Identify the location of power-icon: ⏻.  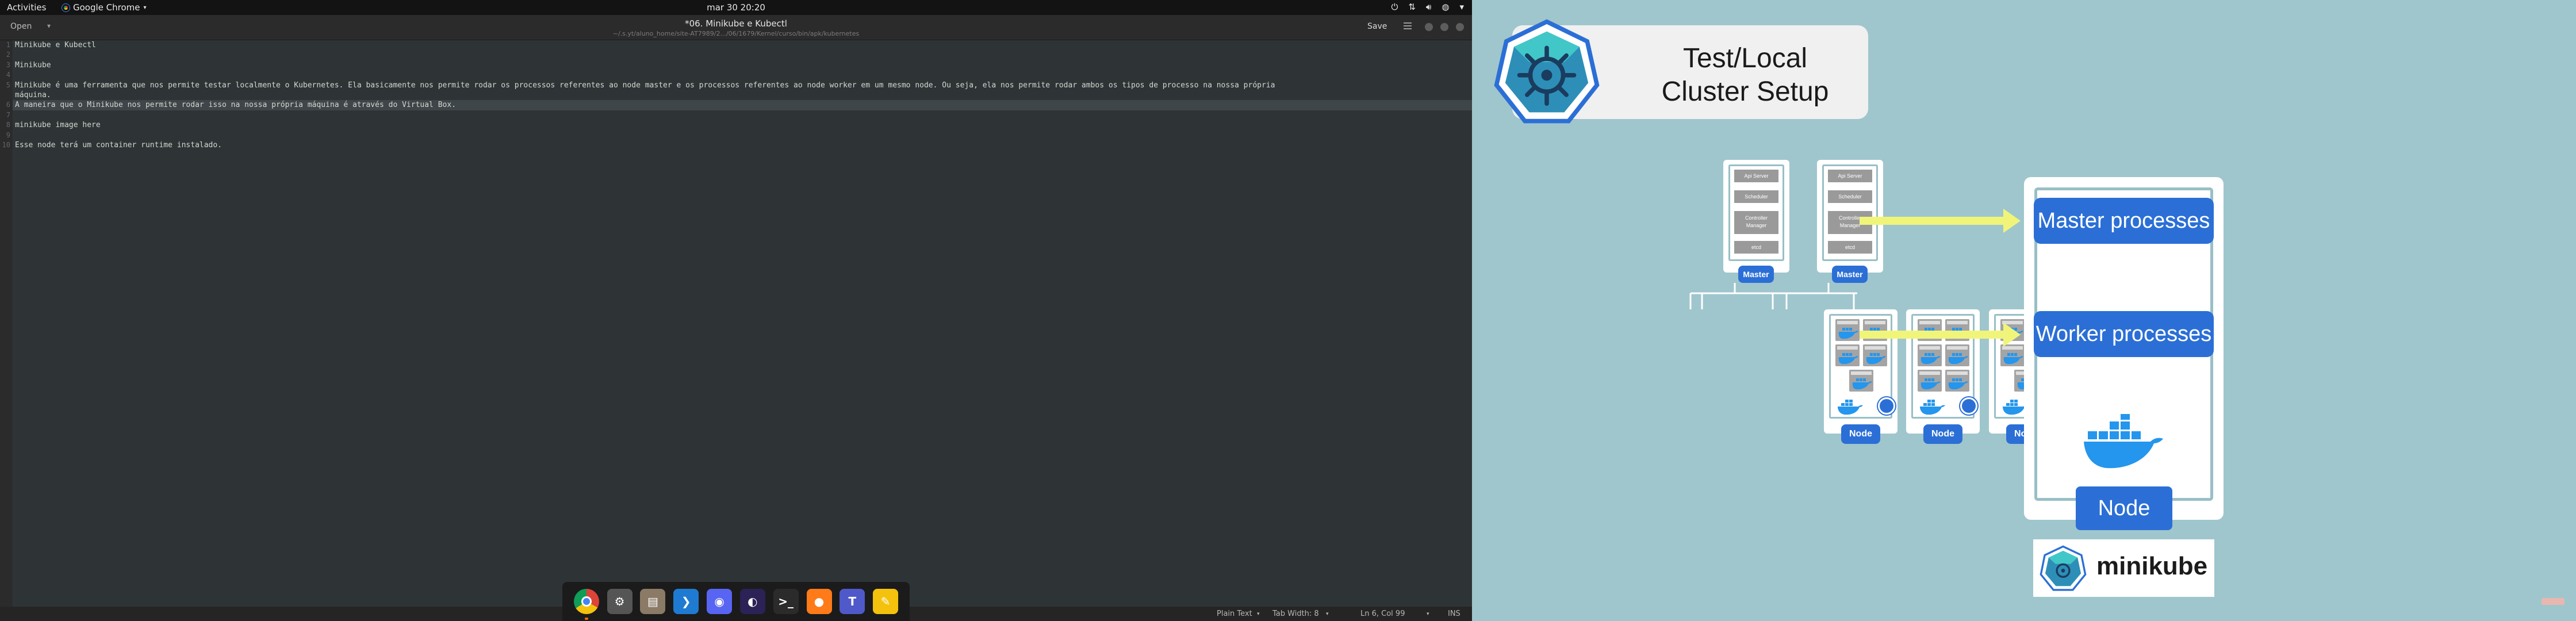
(1394, 7).